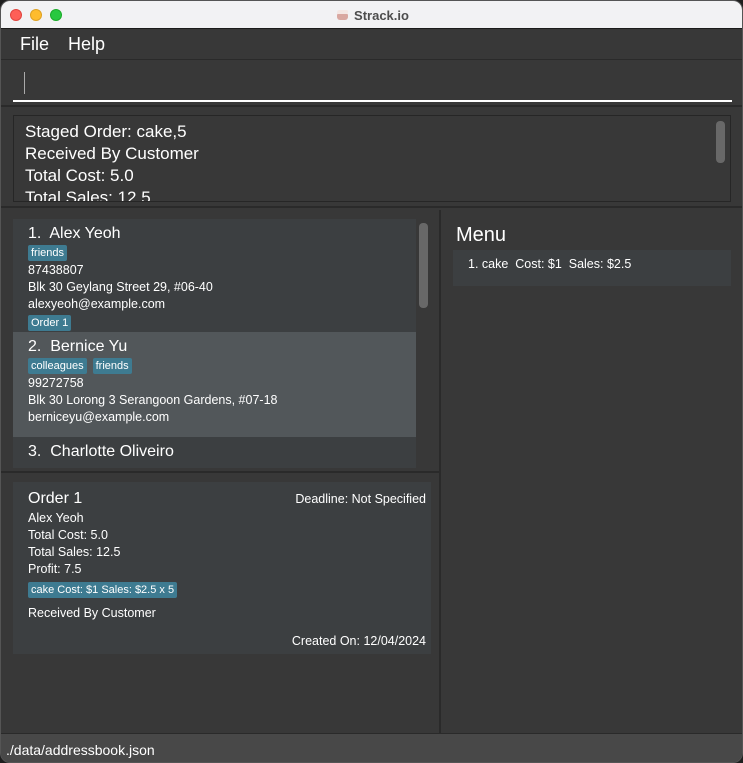 Image resolution: width=743 pixels, height=763 pixels. Describe the element at coordinates (358, 641) in the screenshot. I see `order-created-date: Created On: 12/04/2024` at that location.